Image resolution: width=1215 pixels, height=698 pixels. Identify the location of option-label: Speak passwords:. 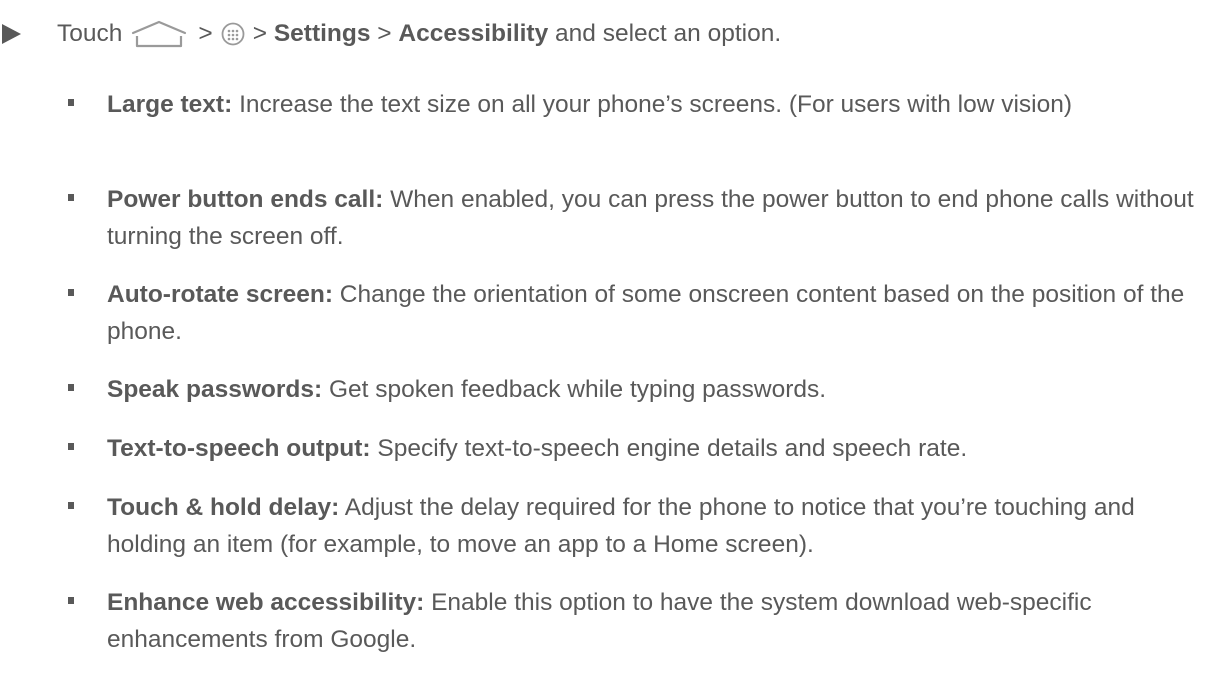
(215, 389).